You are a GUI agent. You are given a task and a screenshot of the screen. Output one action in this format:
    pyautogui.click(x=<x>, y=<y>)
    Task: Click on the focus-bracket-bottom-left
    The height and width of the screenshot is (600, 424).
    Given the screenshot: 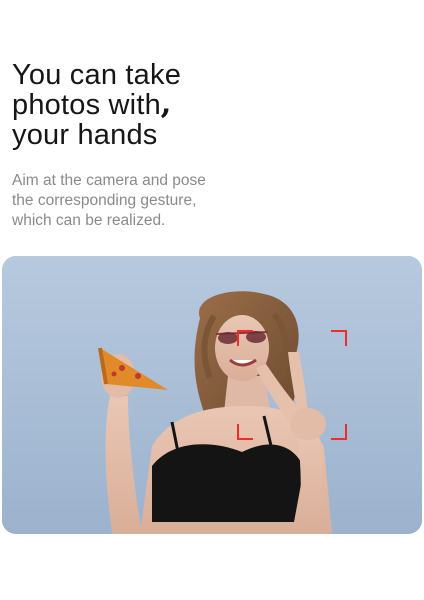 What is the action you would take?
    pyautogui.click(x=245, y=432)
    